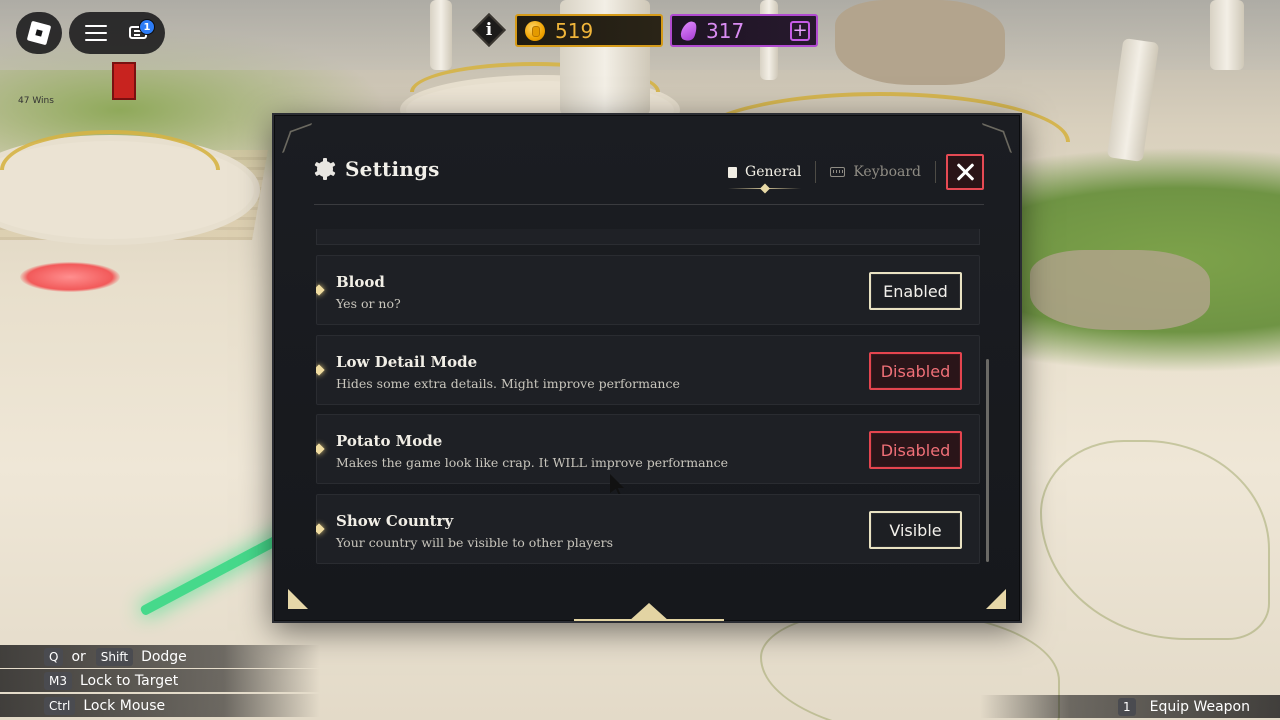 Image resolution: width=1280 pixels, height=720 pixels. What do you see at coordinates (147, 27) in the screenshot?
I see `notification-badge: 1` at bounding box center [147, 27].